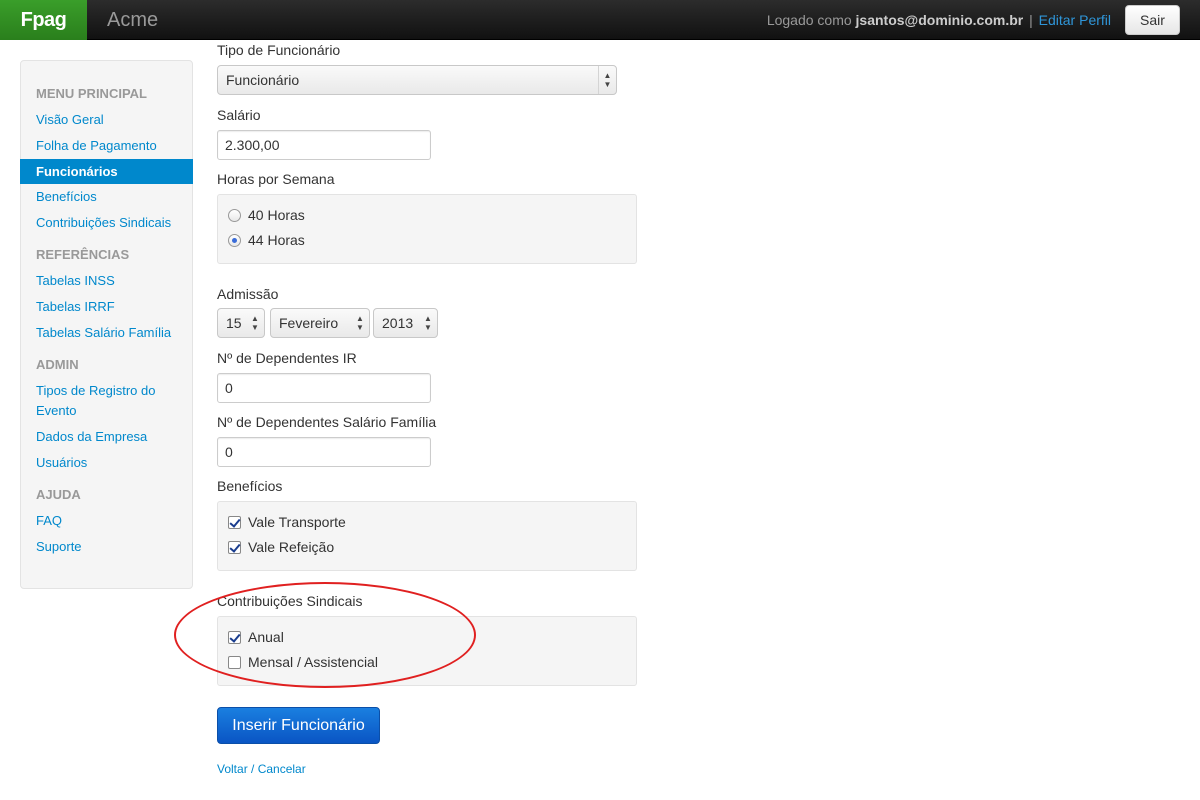 This screenshot has width=1200, height=800. Describe the element at coordinates (309, 323) in the screenshot. I see `admissao-month-value: Fevereiro` at that location.